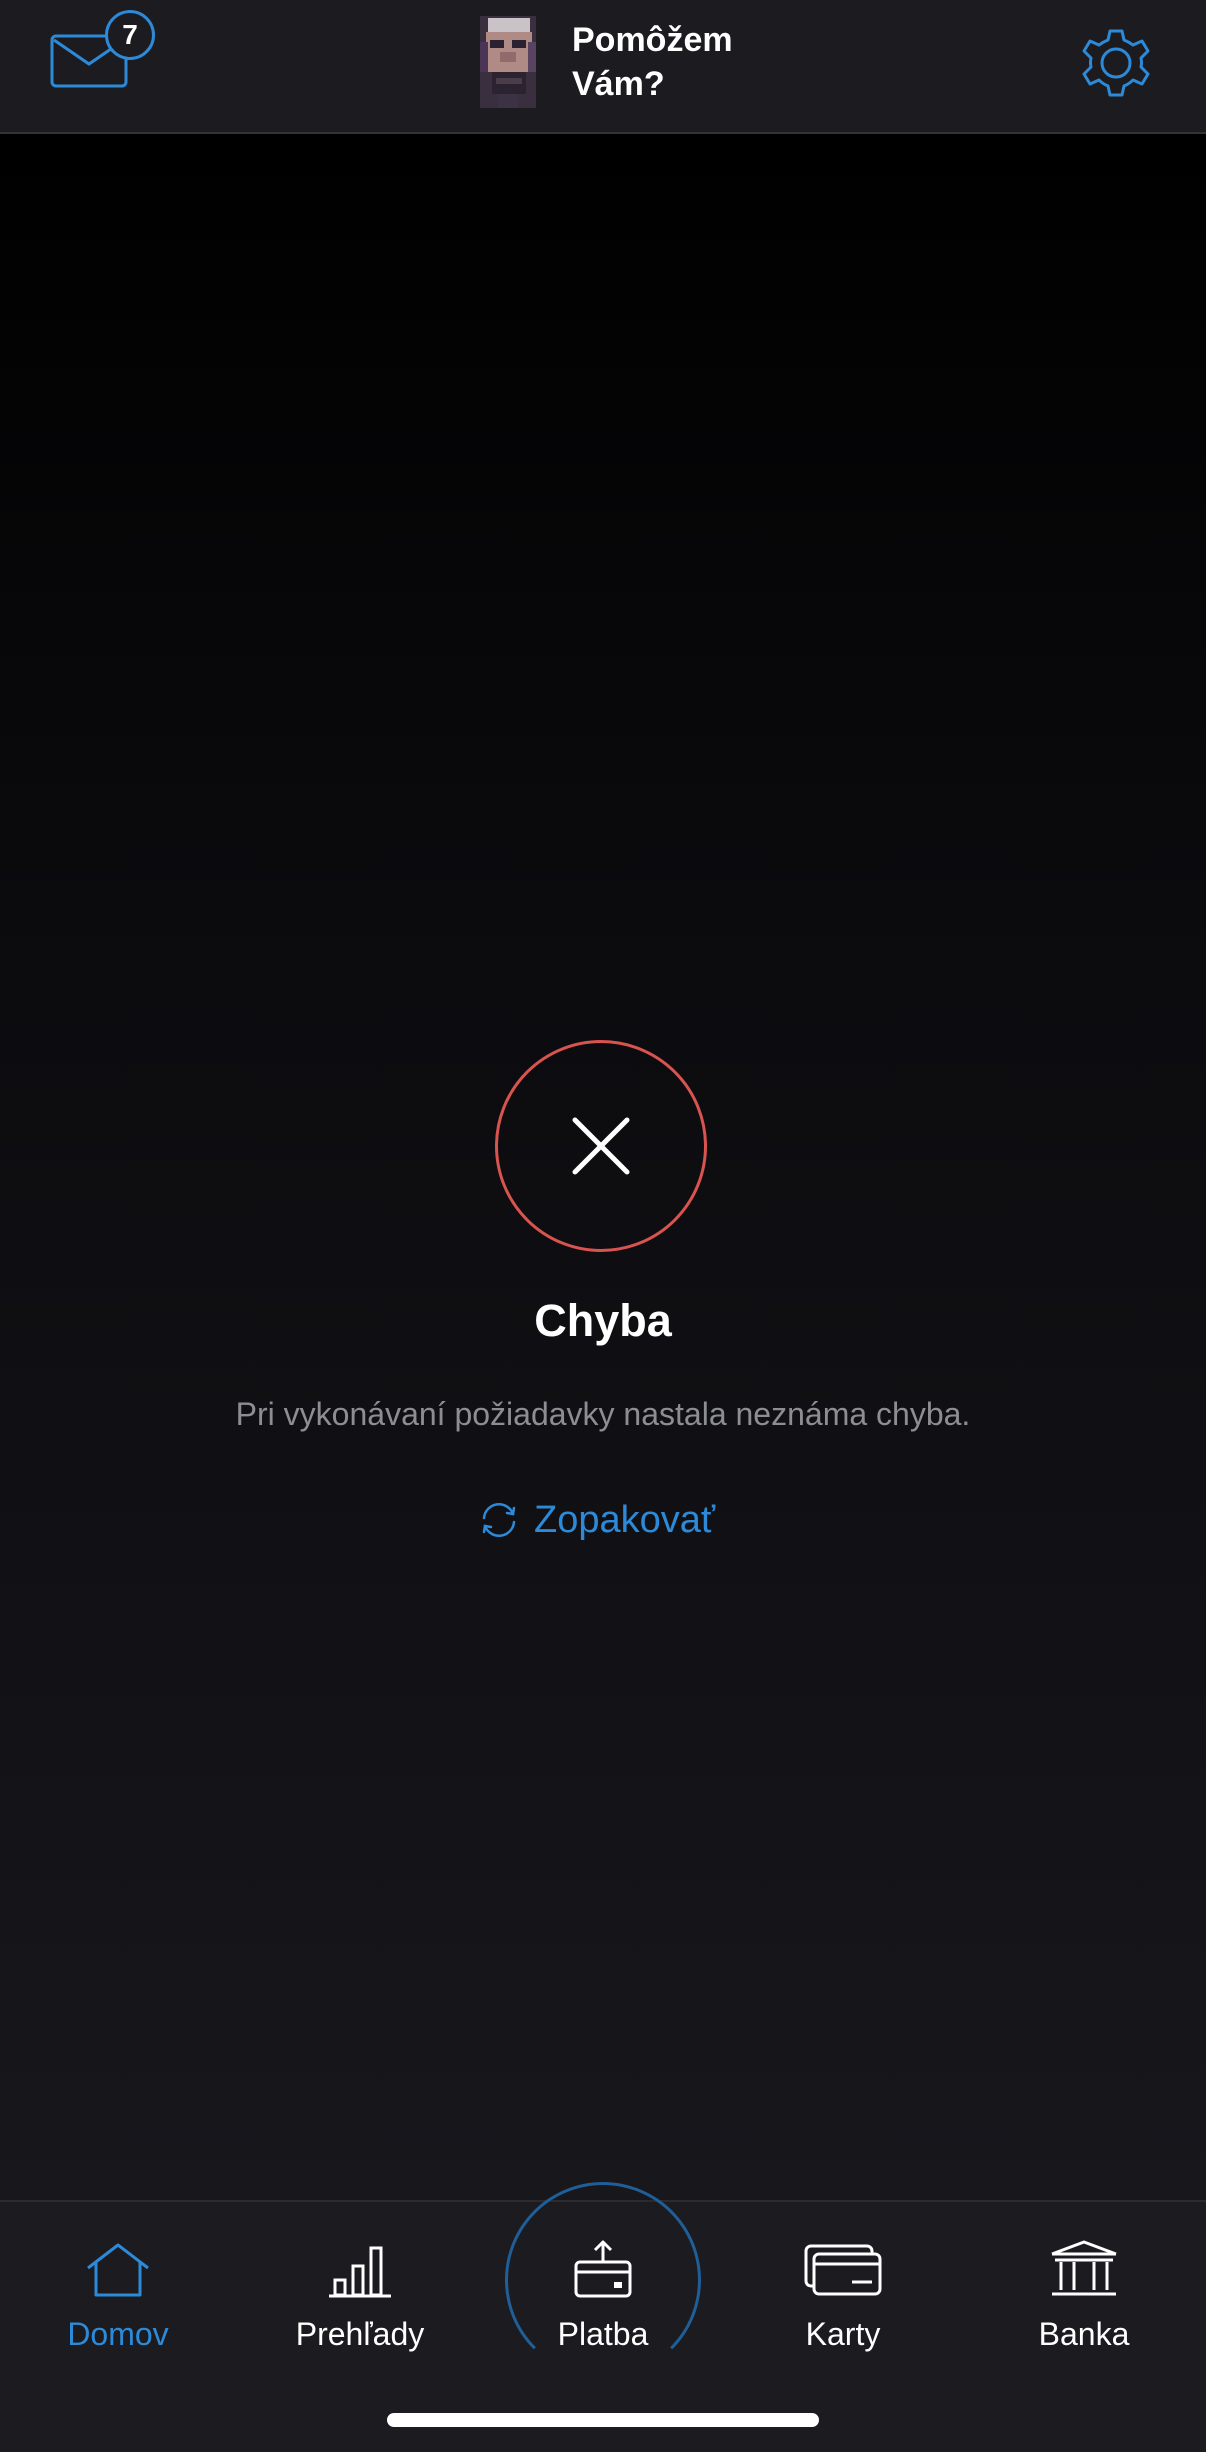  Describe the element at coordinates (499, 1520) in the screenshot. I see `refresh-icon` at that location.